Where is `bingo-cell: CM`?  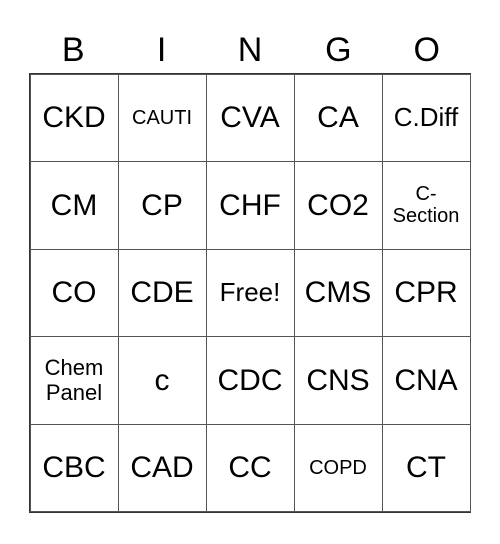
bingo-cell: CM is located at coordinates (74, 205).